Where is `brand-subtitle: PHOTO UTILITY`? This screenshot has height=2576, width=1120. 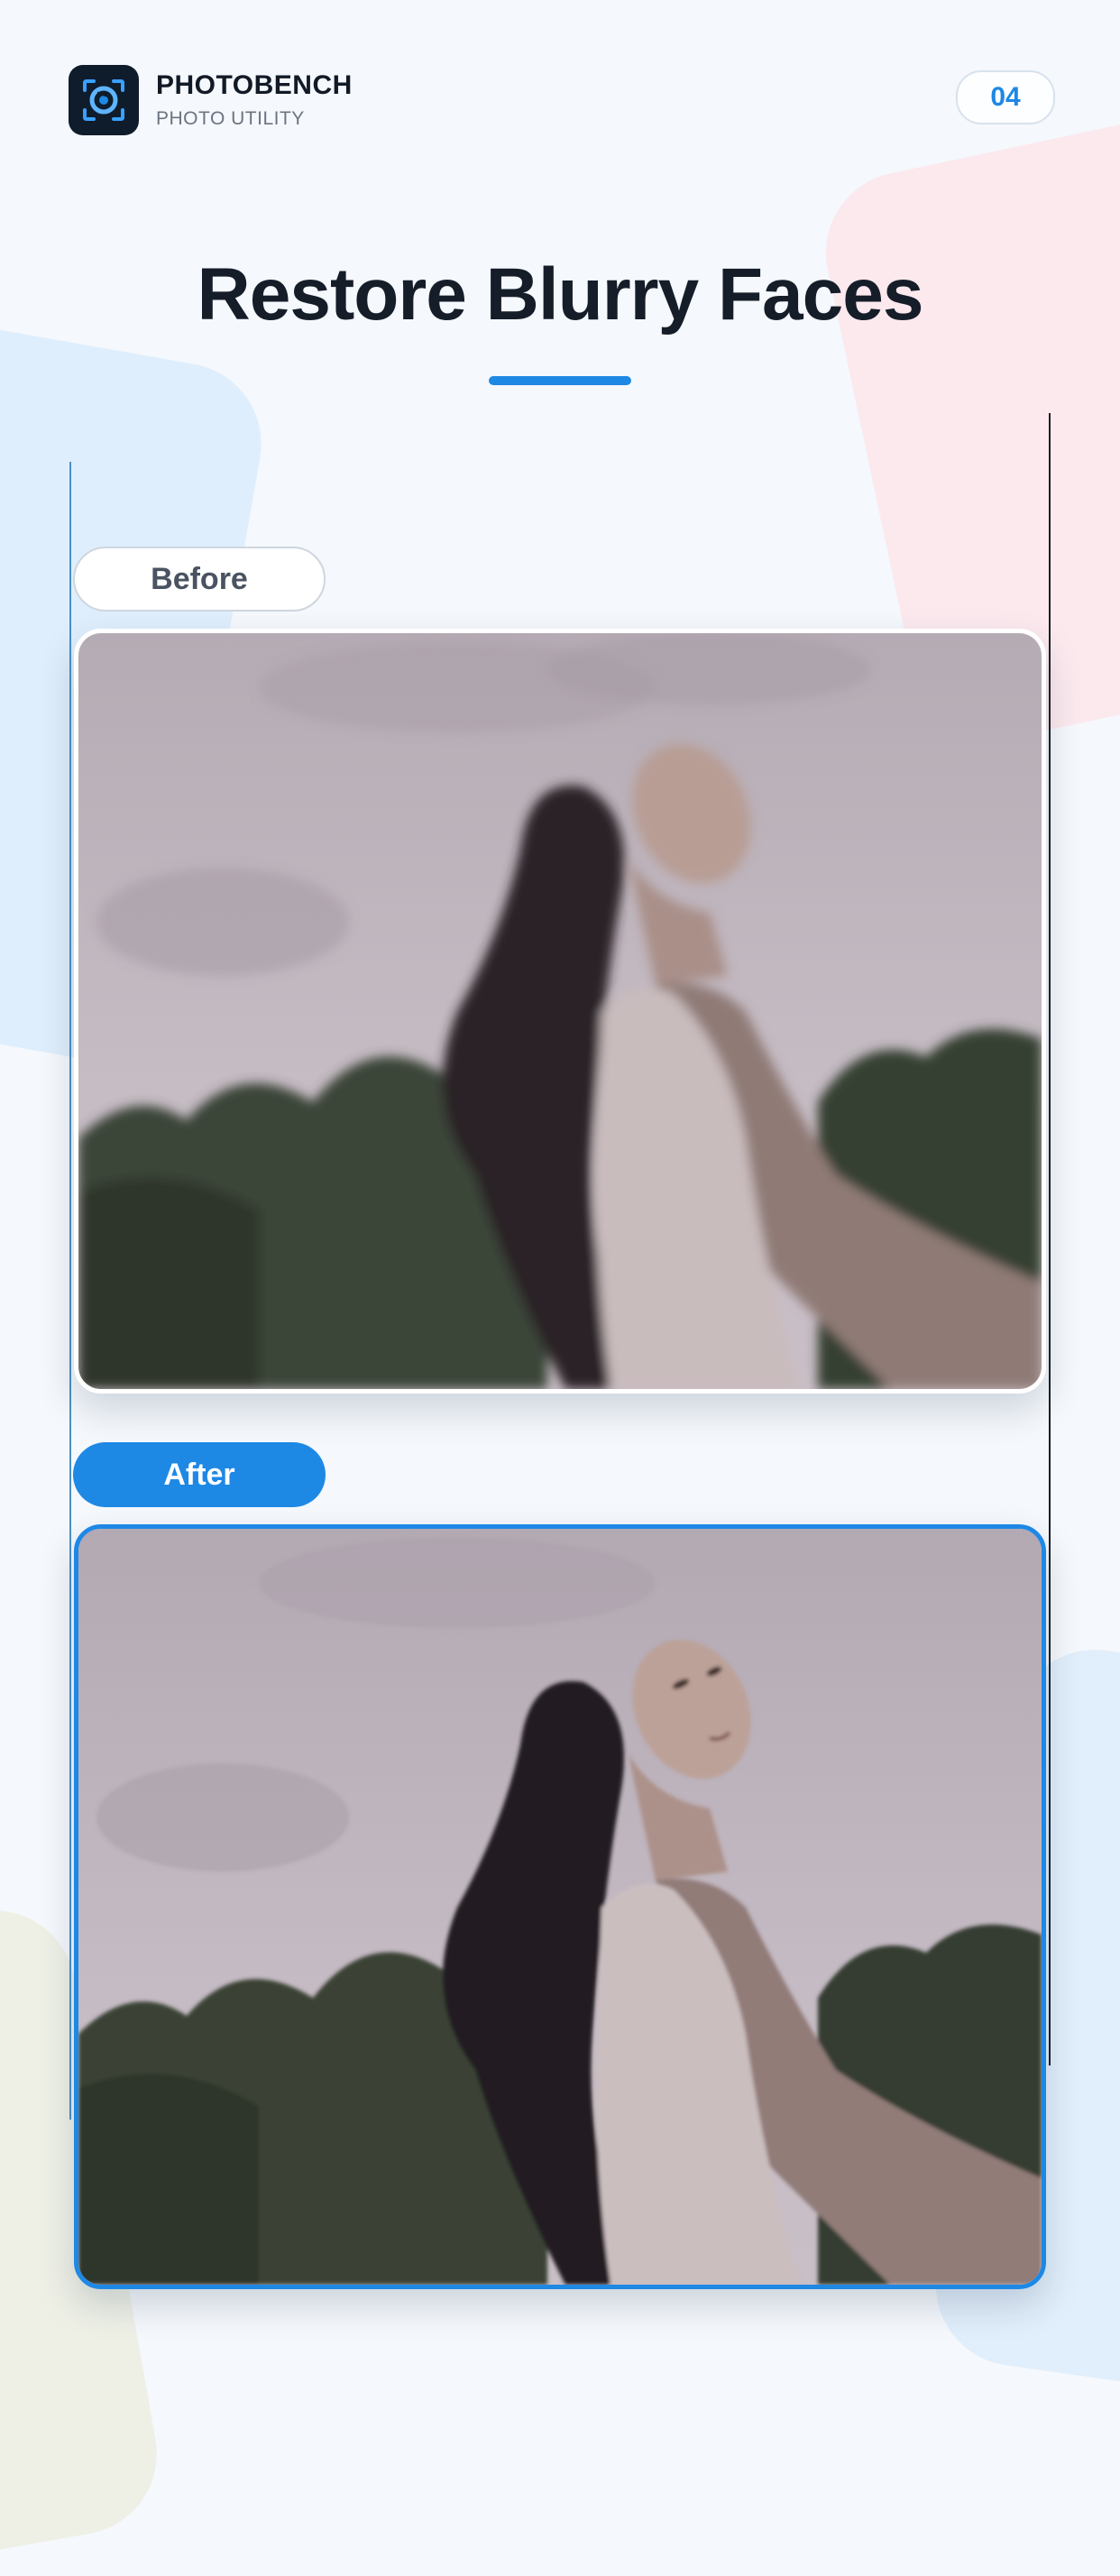 brand-subtitle: PHOTO UTILITY is located at coordinates (231, 118).